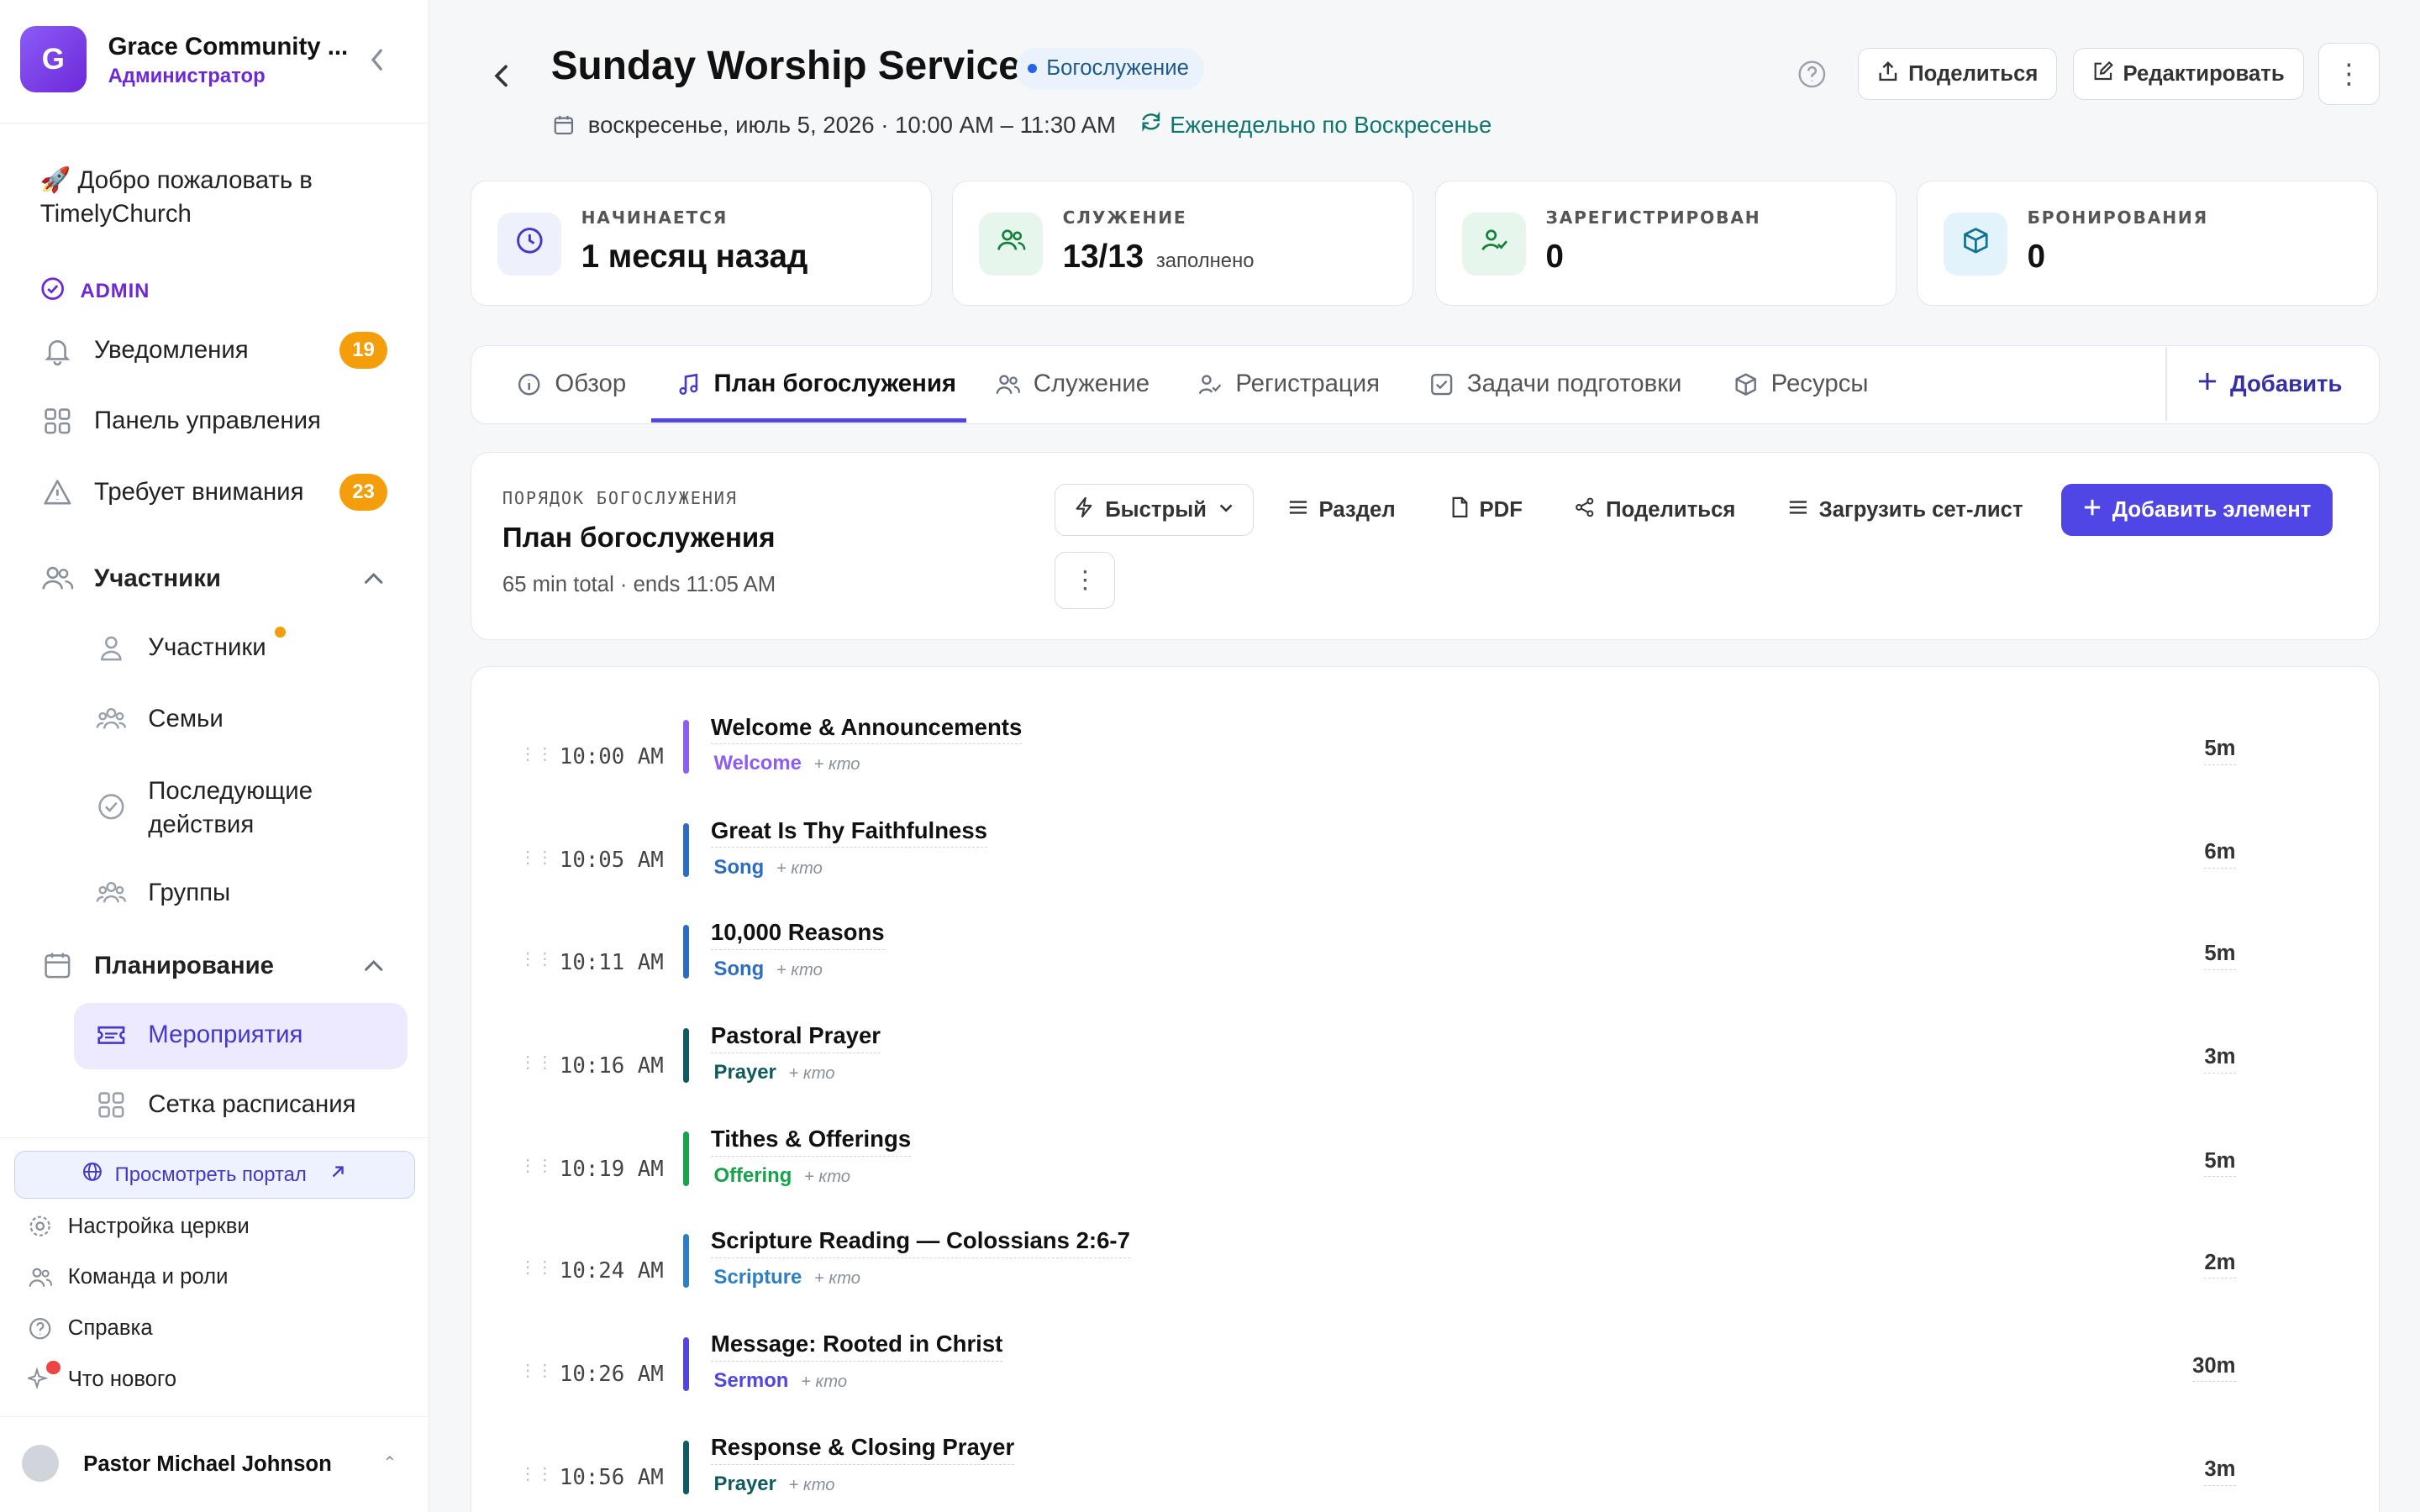  What do you see at coordinates (180, 421) in the screenshot?
I see `sidebar-item-dashboard: Панель управления` at bounding box center [180, 421].